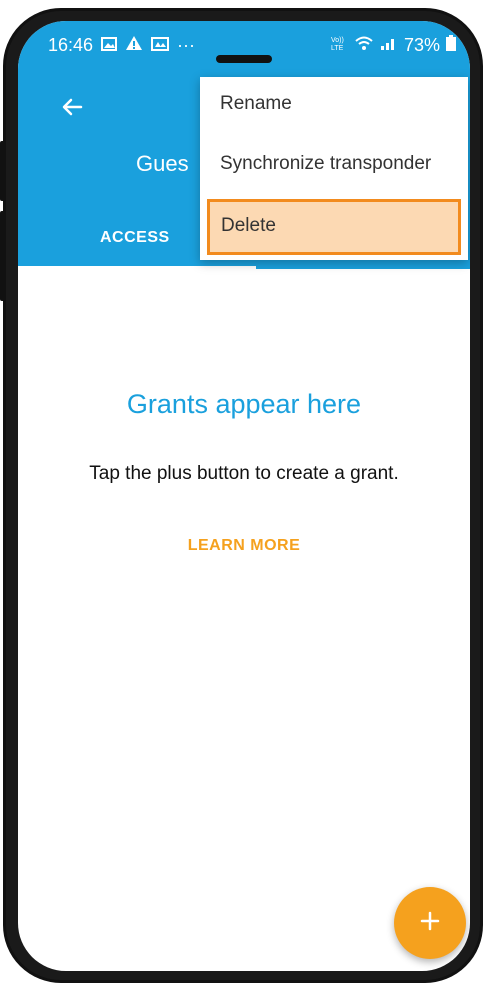 The image size is (489, 989). What do you see at coordinates (421, 45) in the screenshot?
I see `battery-percent: 73%` at bounding box center [421, 45].